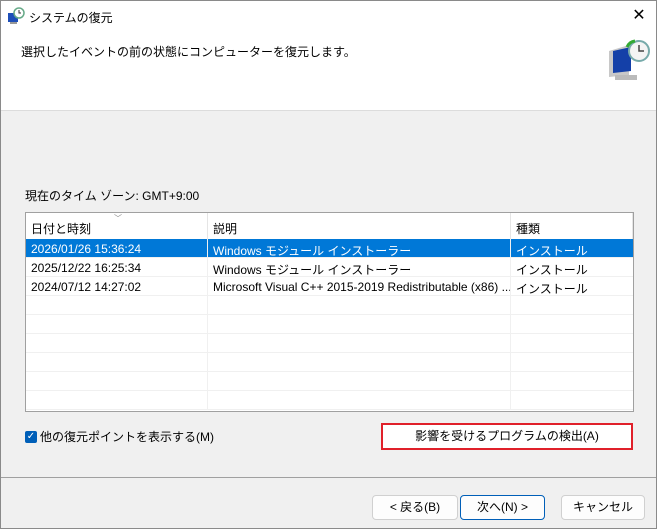 The height and width of the screenshot is (529, 657). What do you see at coordinates (31, 436) in the screenshot?
I see `checkmark-icon: ✓` at bounding box center [31, 436].